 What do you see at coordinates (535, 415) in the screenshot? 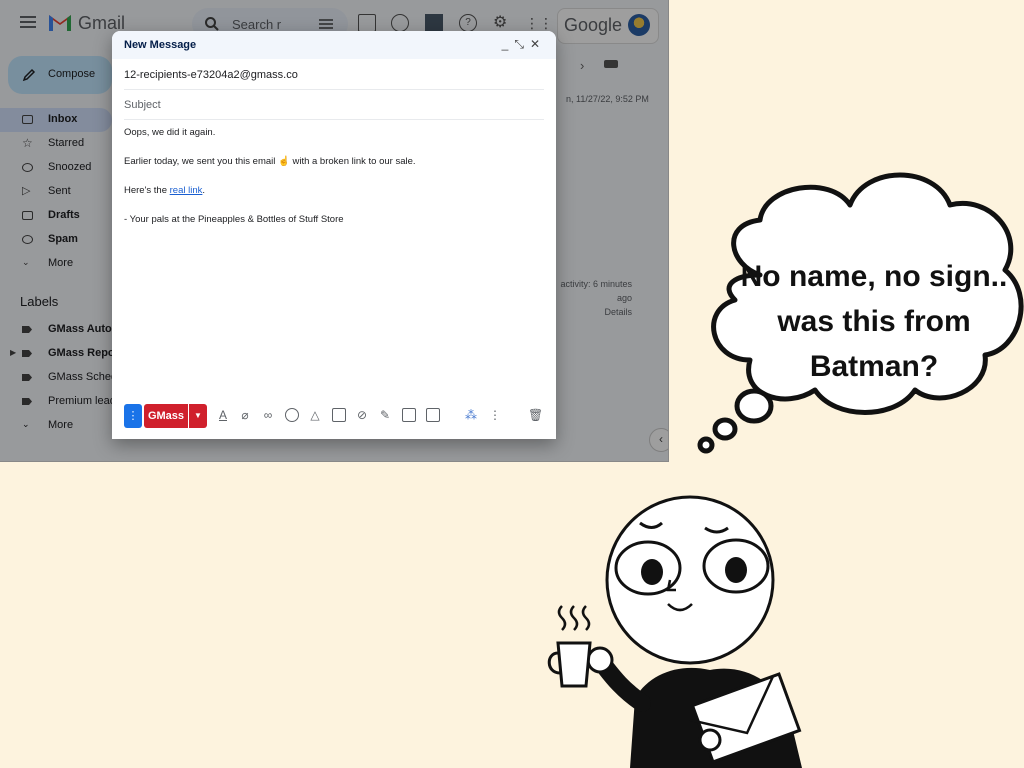
I see `trash-icon: 🗑` at bounding box center [535, 415].